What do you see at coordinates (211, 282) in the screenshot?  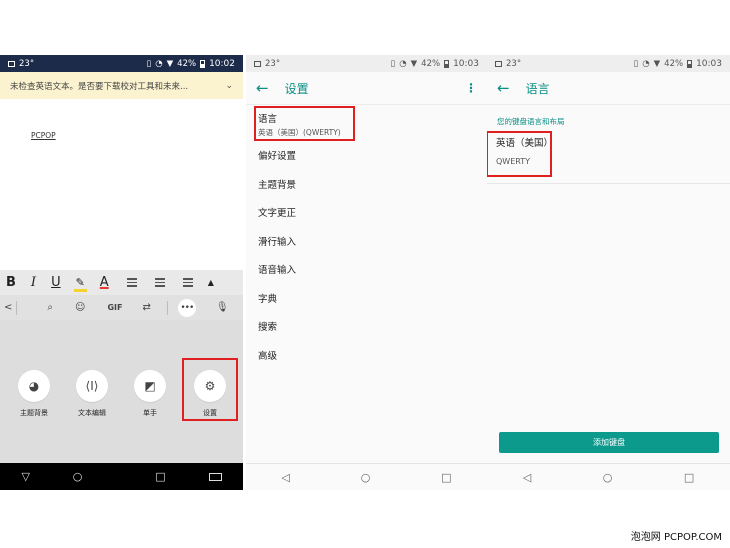 I see `collapse-toolbar-icon: ▲` at bounding box center [211, 282].